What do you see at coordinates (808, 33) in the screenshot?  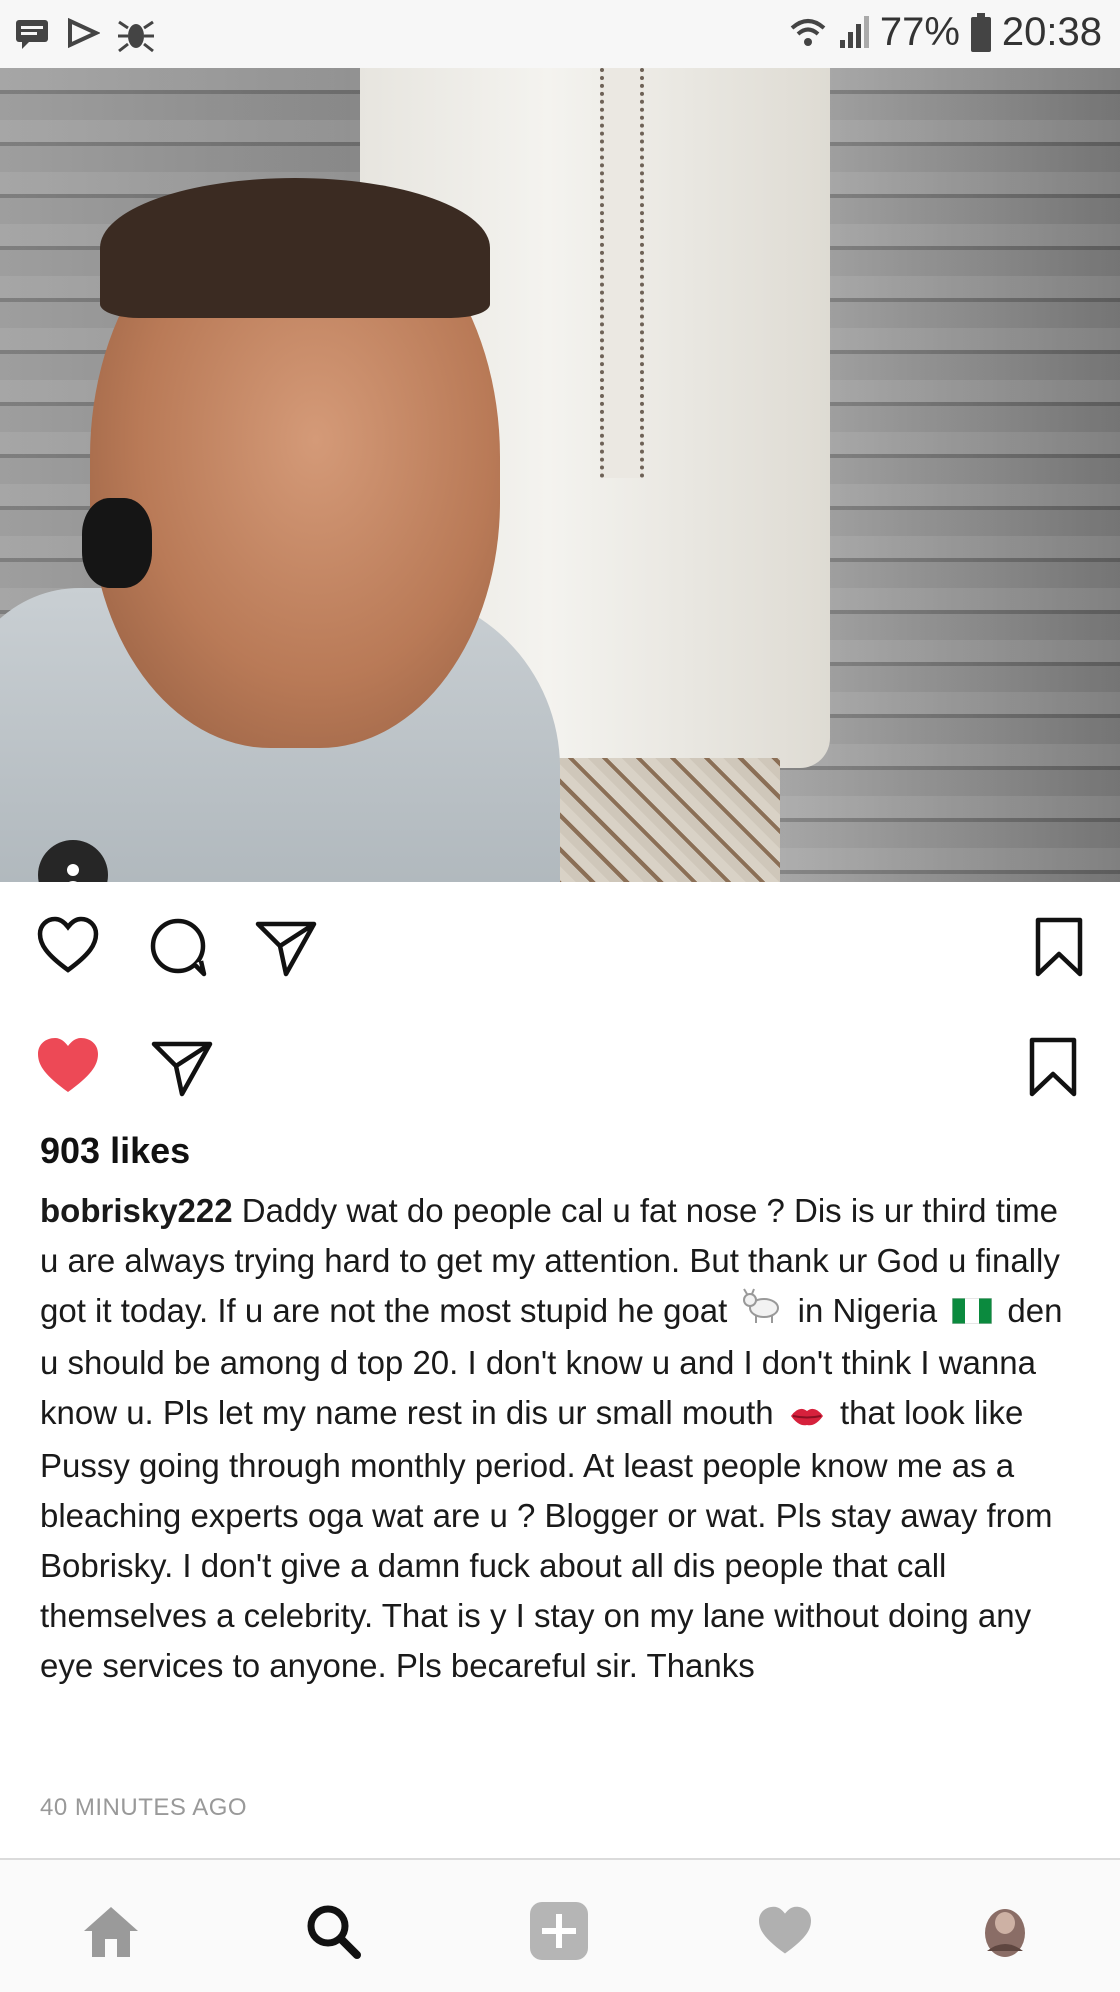 I see `wifi-icon` at bounding box center [808, 33].